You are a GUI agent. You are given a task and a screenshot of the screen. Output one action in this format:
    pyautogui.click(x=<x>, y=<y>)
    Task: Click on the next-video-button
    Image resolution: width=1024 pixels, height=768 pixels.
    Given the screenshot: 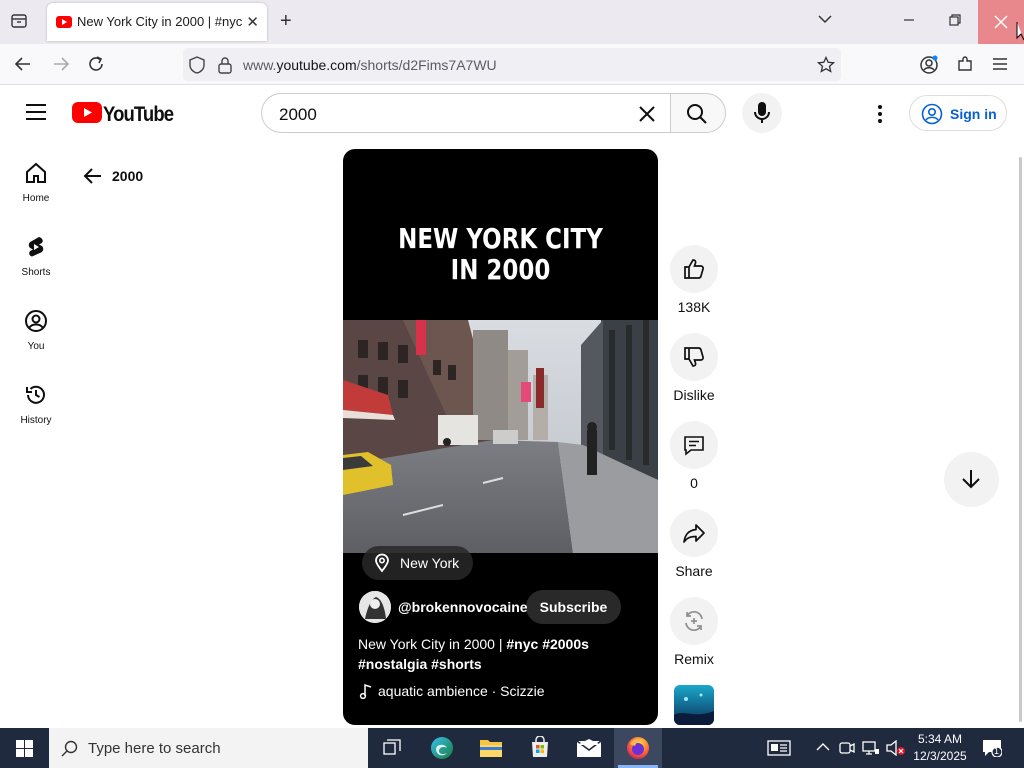 What is the action you would take?
    pyautogui.click(x=971, y=479)
    